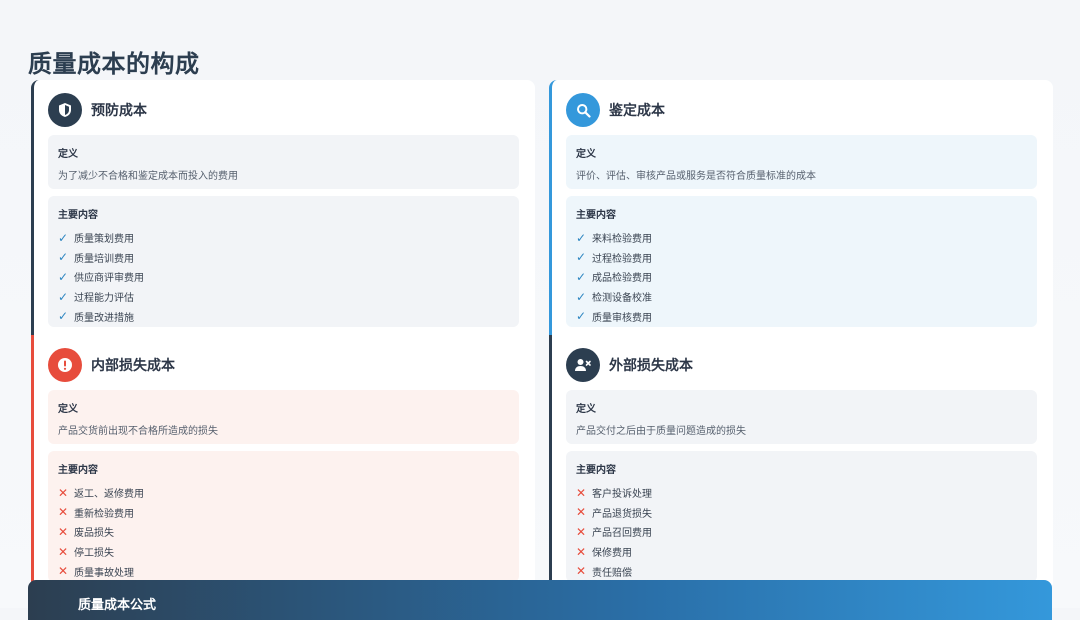  I want to click on list-item: ✕ 产品退货损失, so click(801, 513).